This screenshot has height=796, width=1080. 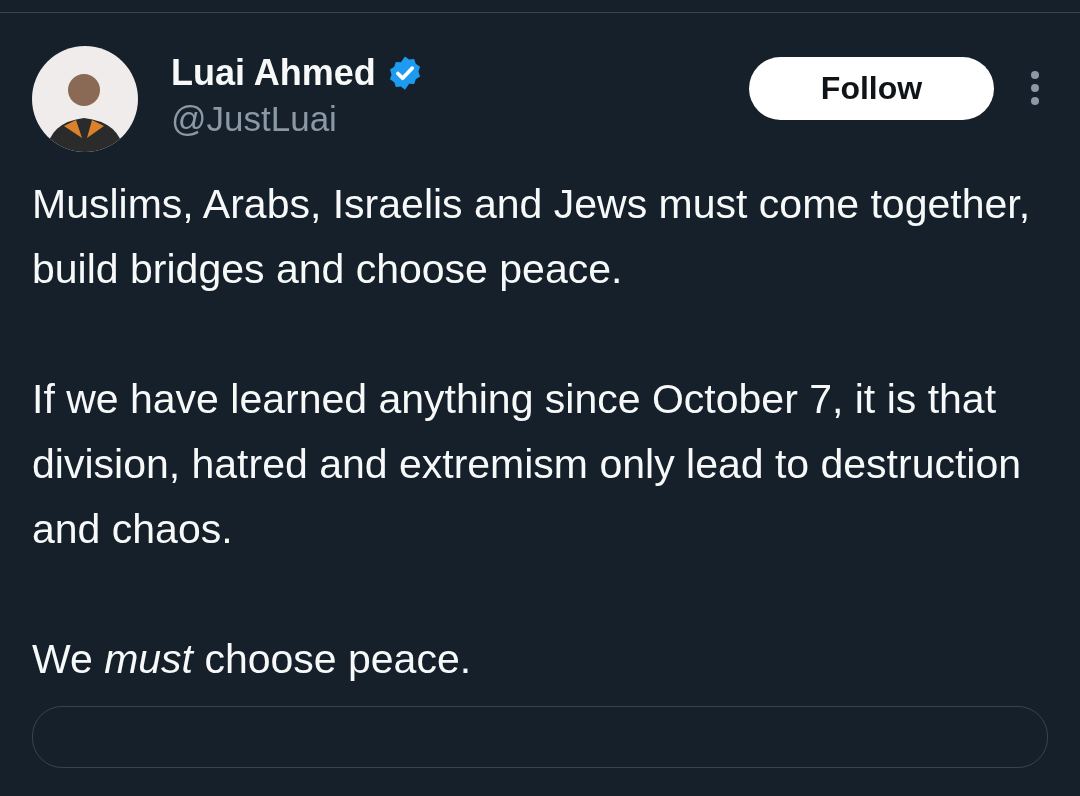 What do you see at coordinates (1035, 88) in the screenshot?
I see `more-options-icon` at bounding box center [1035, 88].